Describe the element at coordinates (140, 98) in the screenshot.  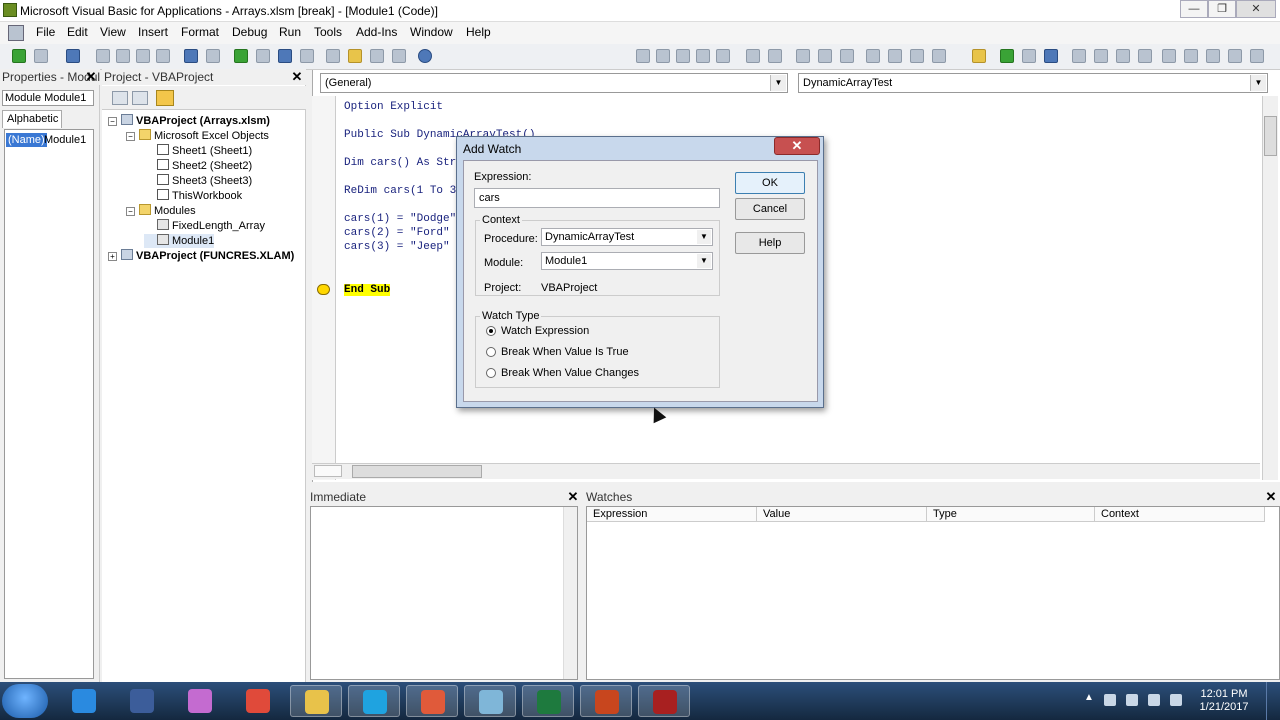
I see `view-object-icon` at that location.